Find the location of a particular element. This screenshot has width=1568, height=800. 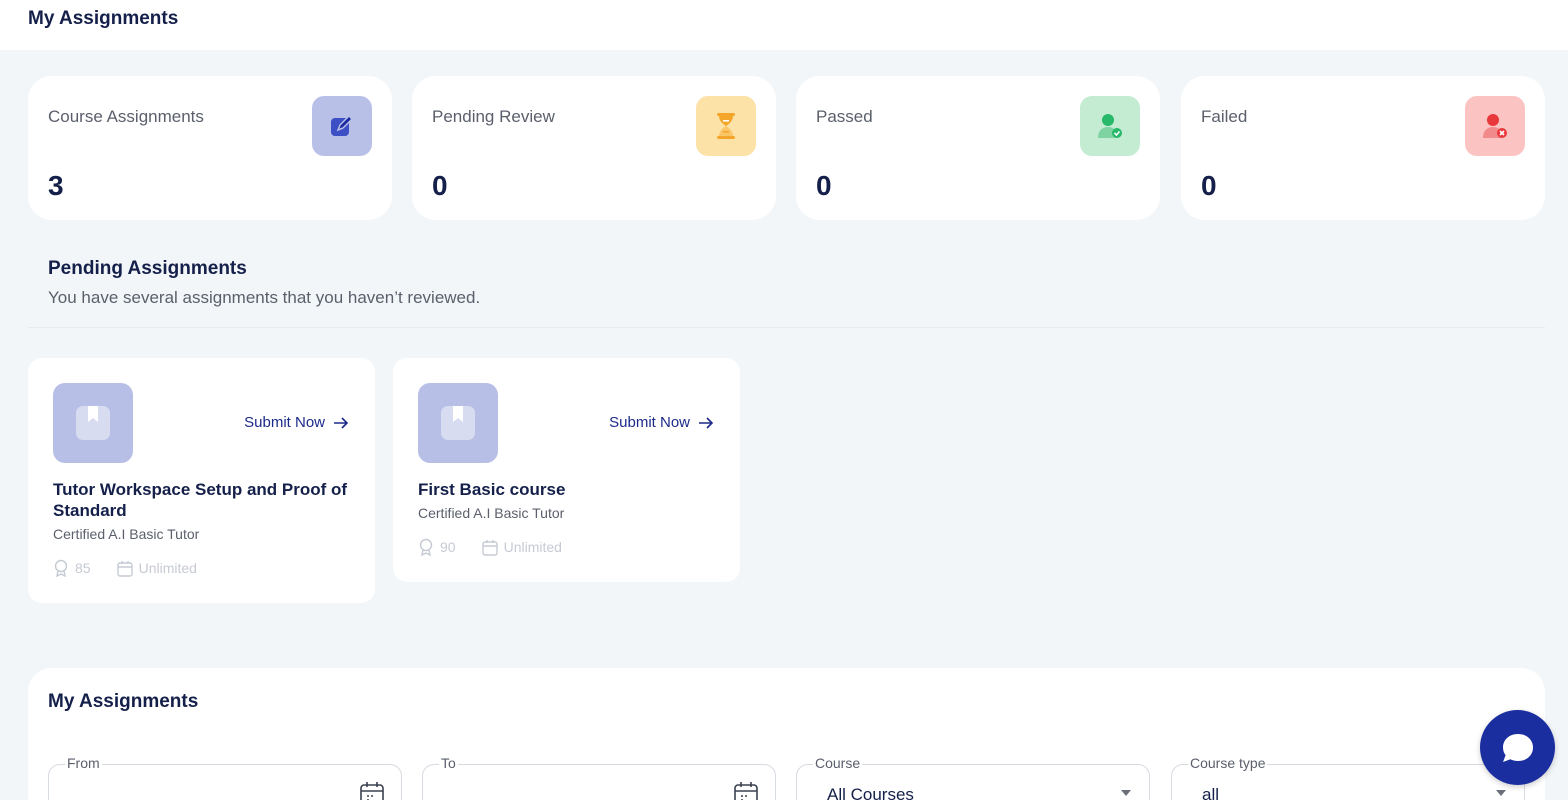

chat-button is located at coordinates (1517, 747).